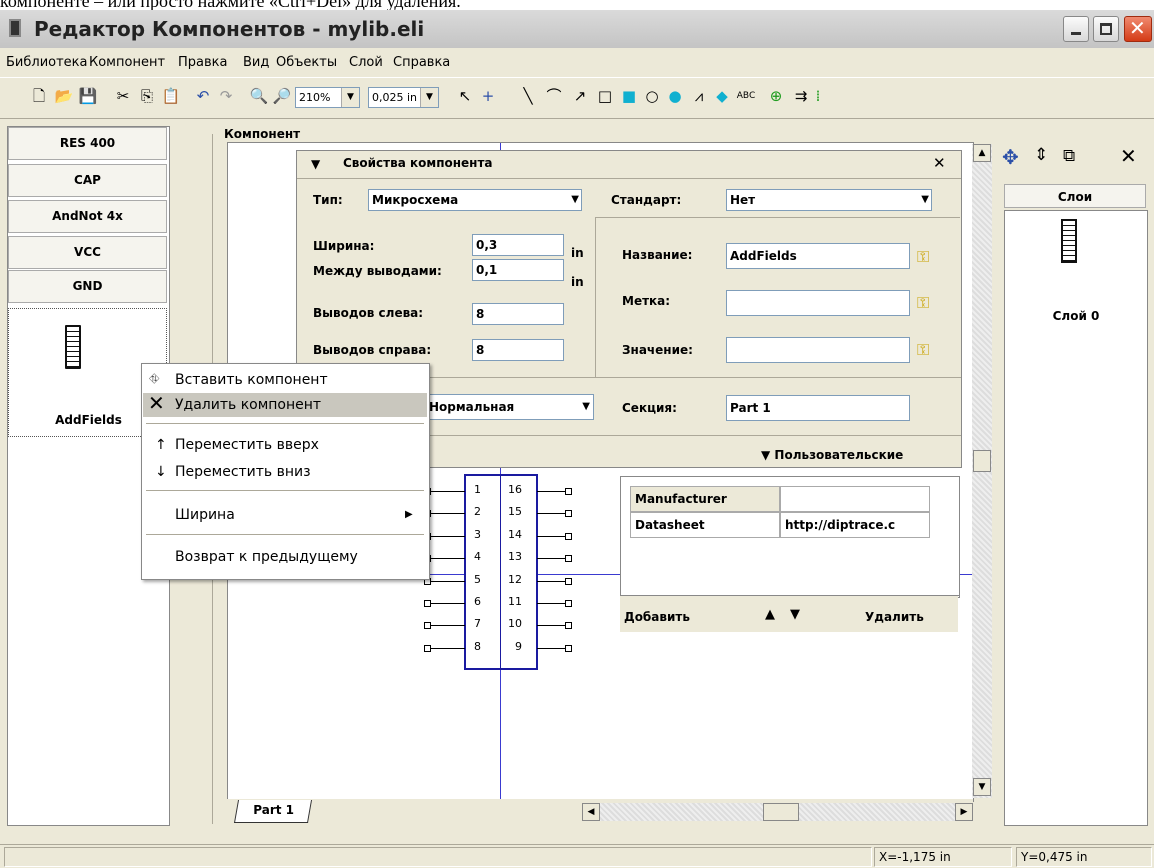  I want to click on scroll-right-button: ▶, so click(964, 812).